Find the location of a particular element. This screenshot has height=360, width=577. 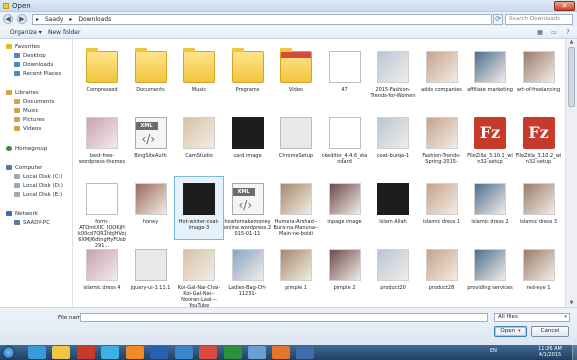

preview-pane-icon: ▭ is located at coordinates (554, 32).